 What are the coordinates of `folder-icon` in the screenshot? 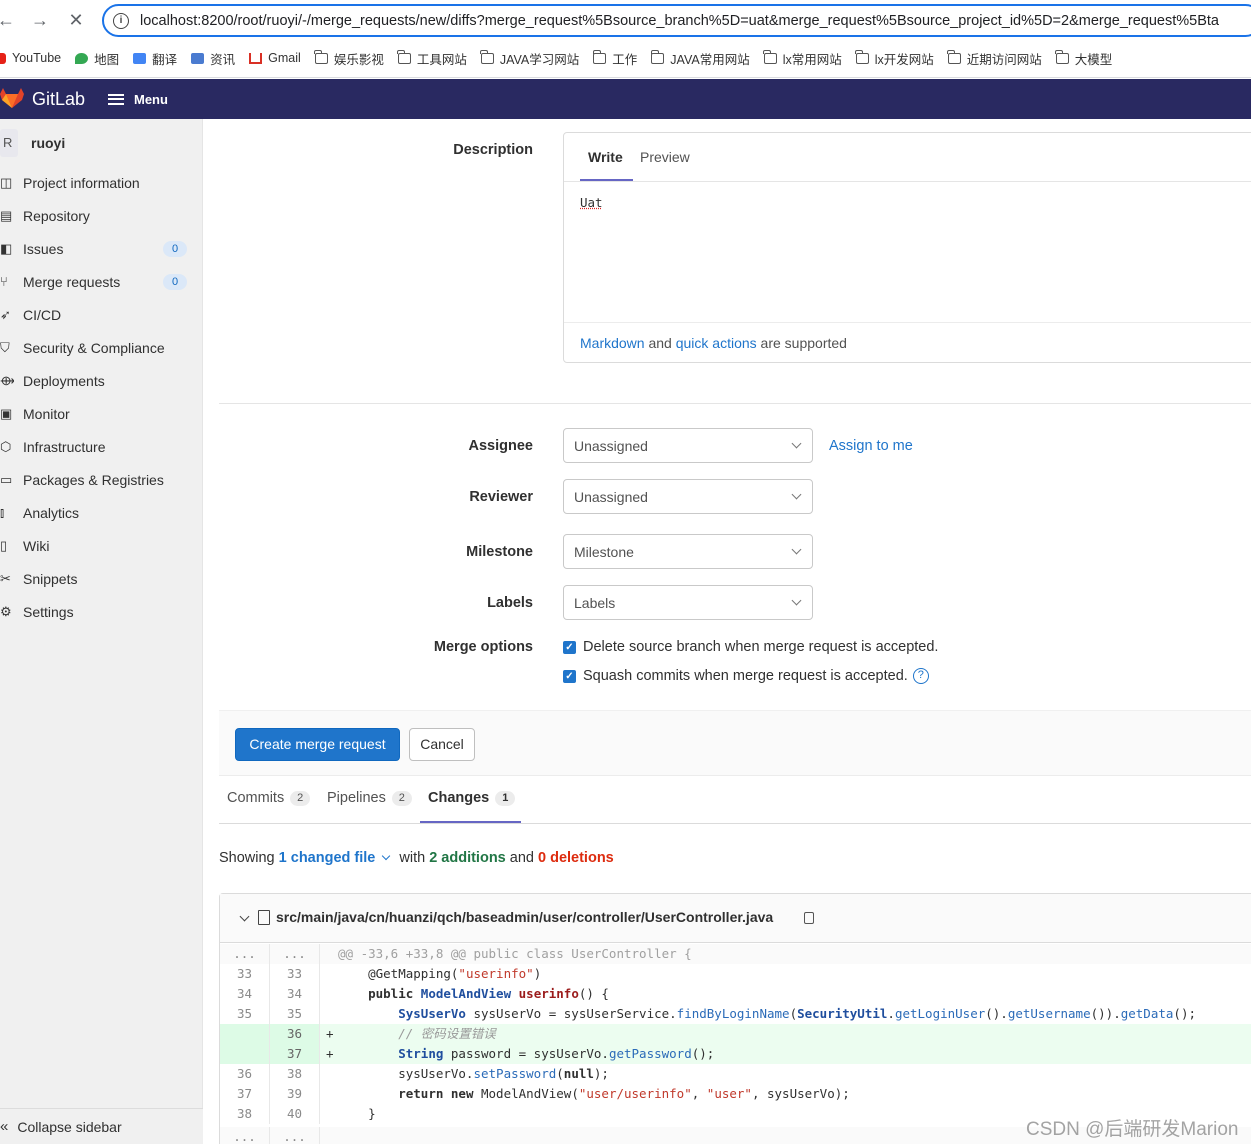 It's located at (487, 56).